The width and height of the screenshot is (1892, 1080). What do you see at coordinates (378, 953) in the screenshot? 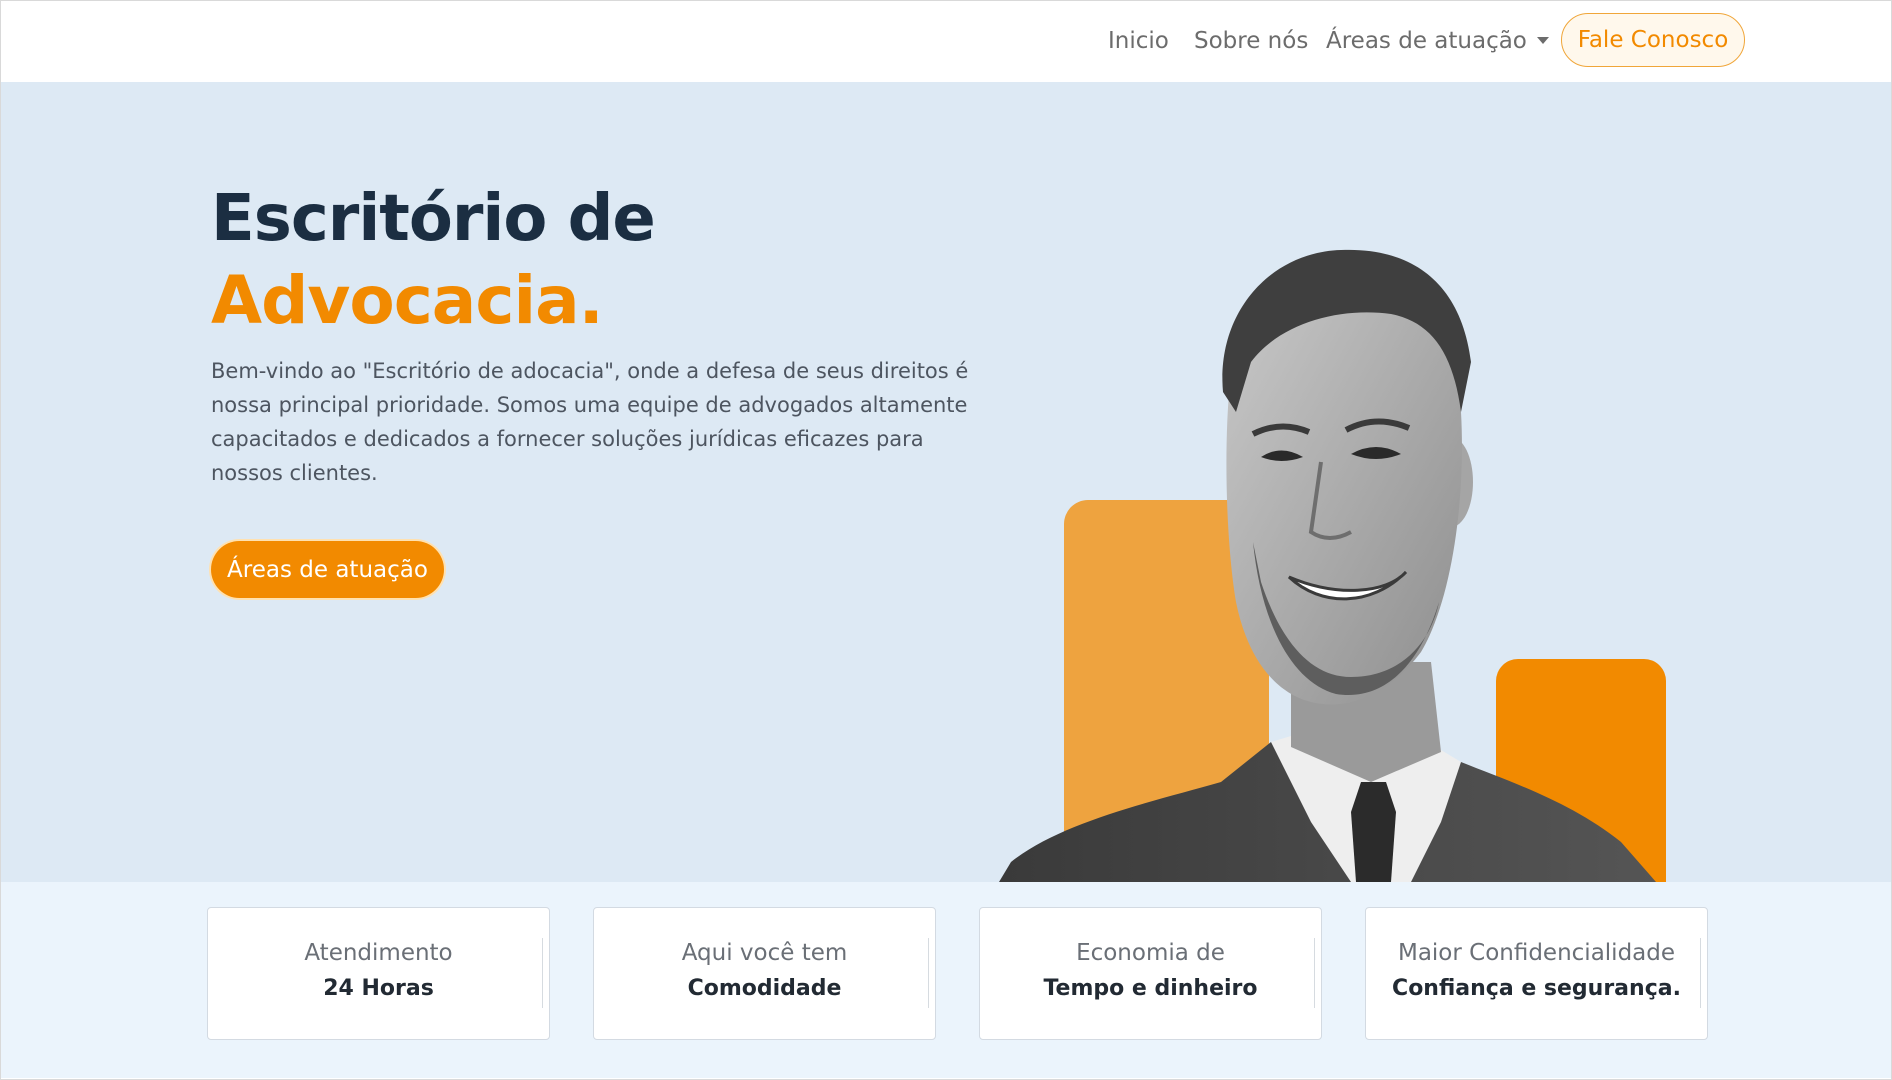
I see `feature-card-subtitle: Atendimento` at bounding box center [378, 953].